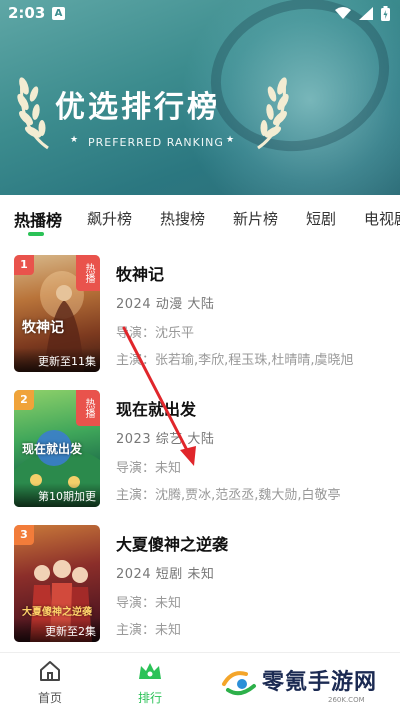 The image size is (400, 712). What do you see at coordinates (273, 113) in the screenshot?
I see `laurel-right-icon` at bounding box center [273, 113].